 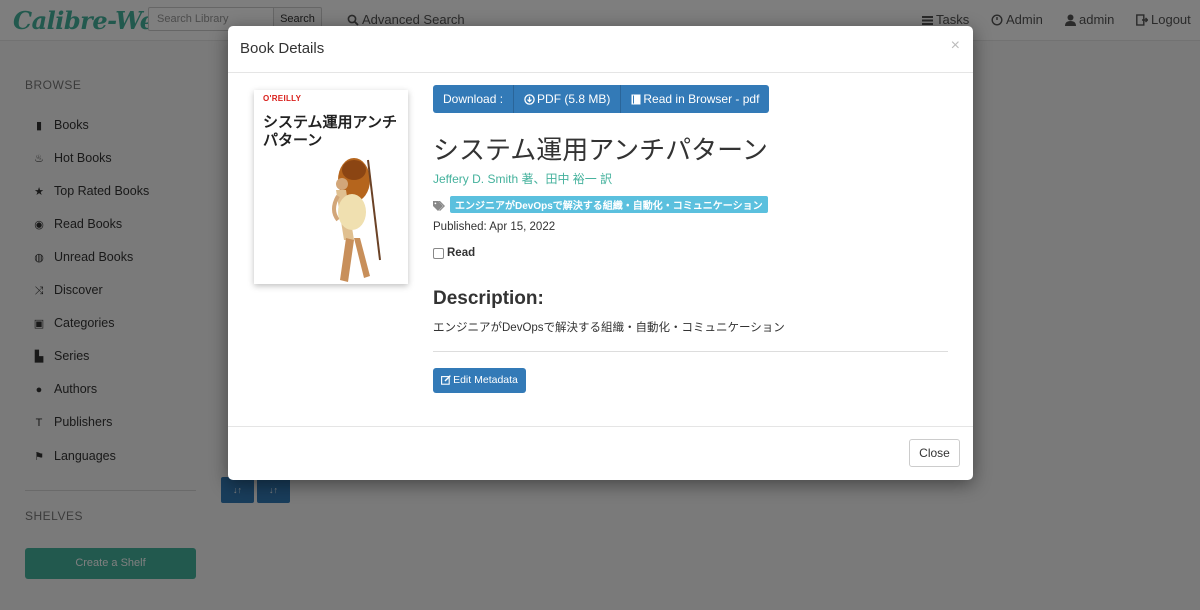 What do you see at coordinates (574, 99) in the screenshot?
I see `download-pdf-label: PDF (5.8 MB)` at bounding box center [574, 99].